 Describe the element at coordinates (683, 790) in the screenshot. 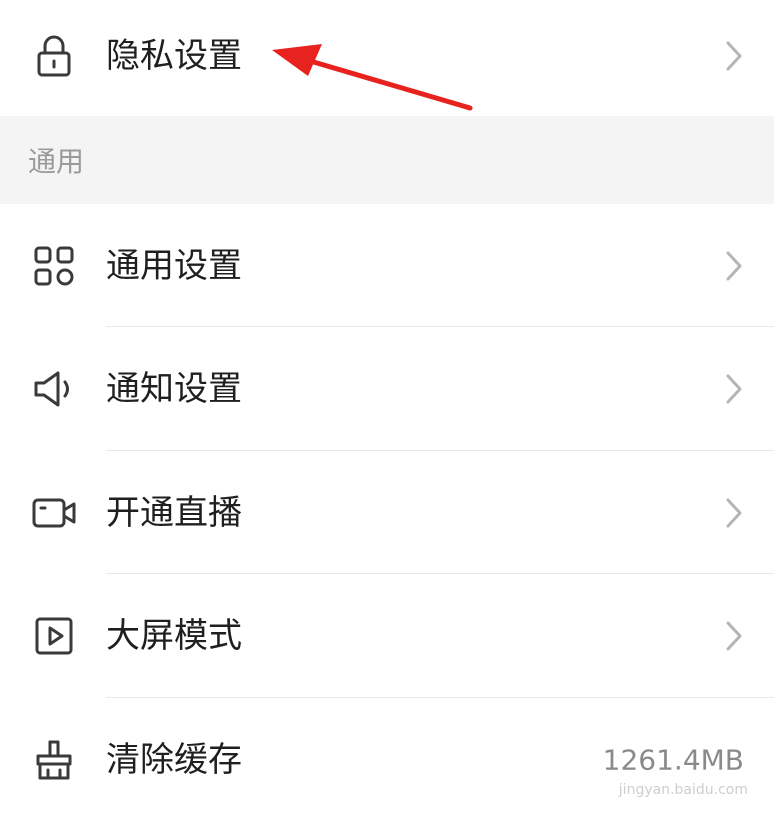

I see `watermark: jingyan.baidu.com` at that location.